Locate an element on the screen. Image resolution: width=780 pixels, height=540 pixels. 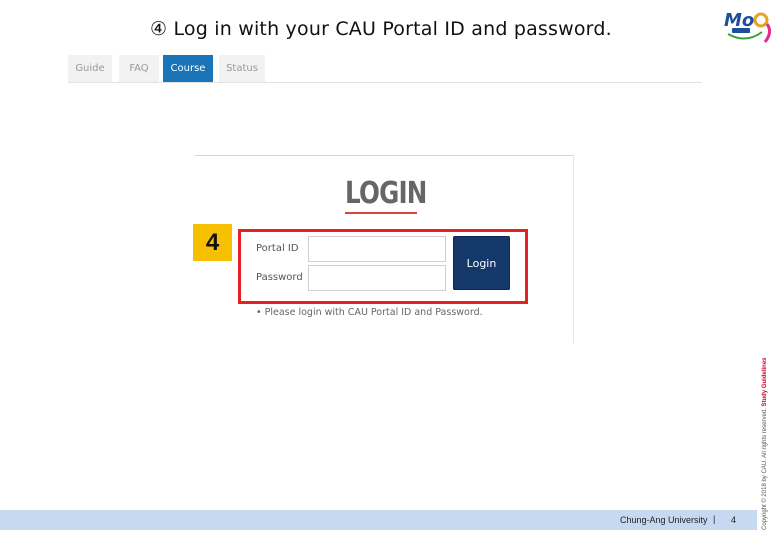
cau-mooc-logo: Mo is located at coordinates (748, 26).